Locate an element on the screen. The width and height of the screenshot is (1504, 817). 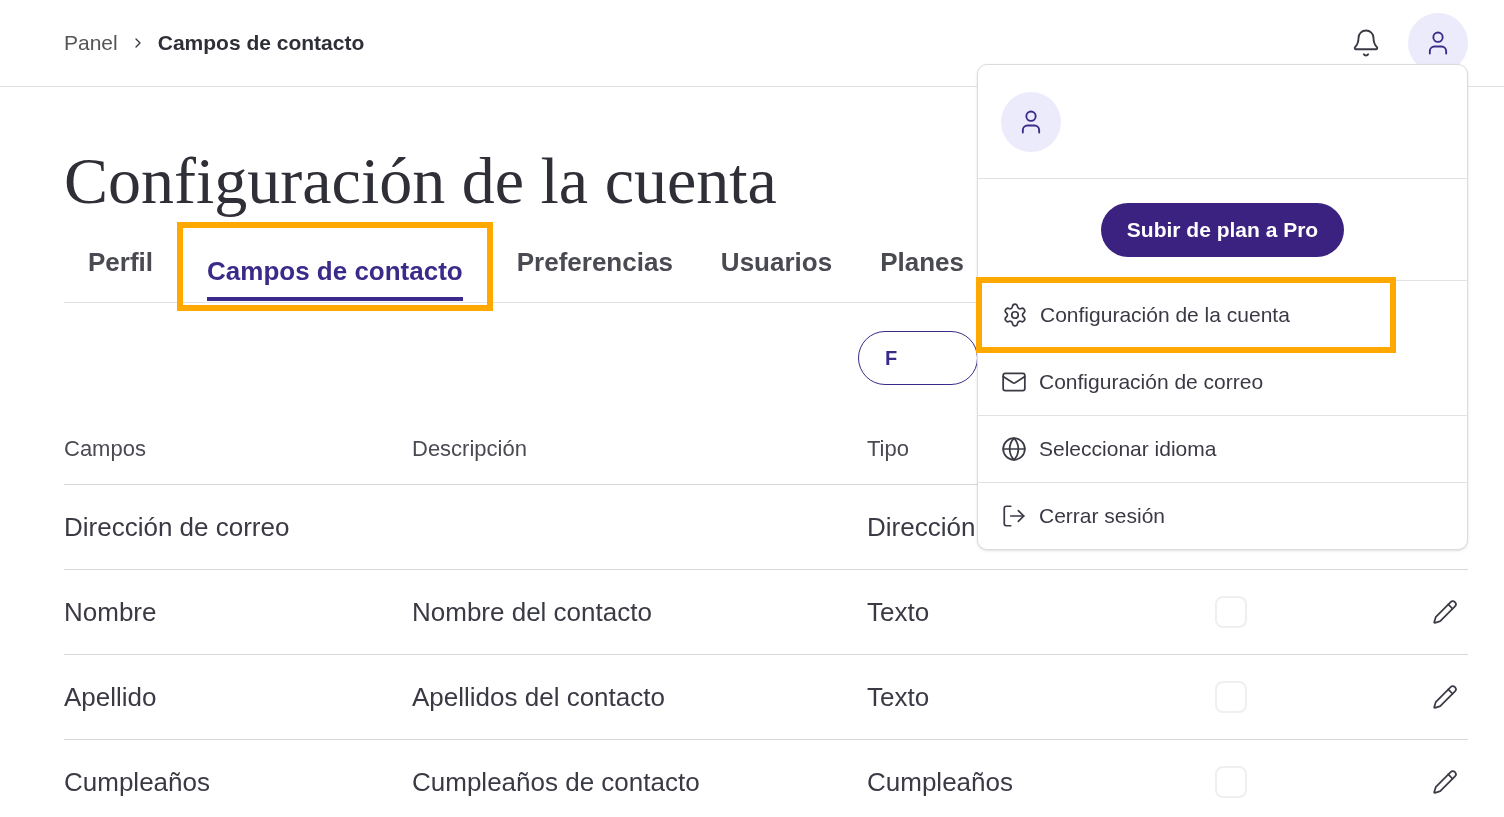
menu-item: Configuración de correo is located at coordinates (1222, 382).